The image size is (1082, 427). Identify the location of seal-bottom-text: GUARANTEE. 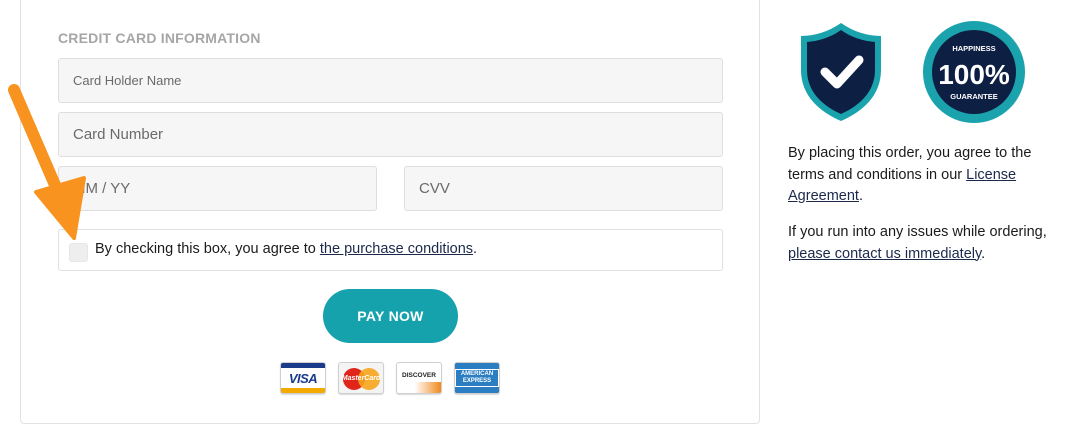
(974, 96).